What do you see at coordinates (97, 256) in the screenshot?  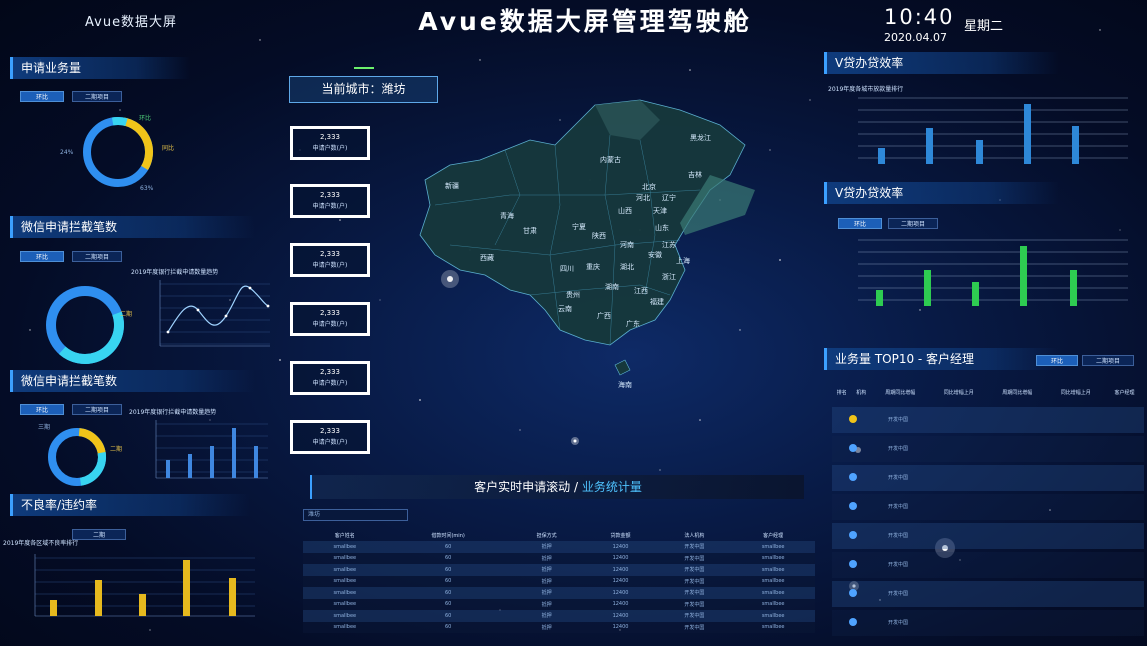 I see `tab-wechat1-phase2: 二期项目` at bounding box center [97, 256].